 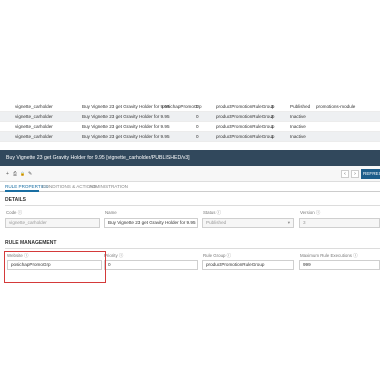 I want to click on status-label: Status ⓘ, so click(x=212, y=212).